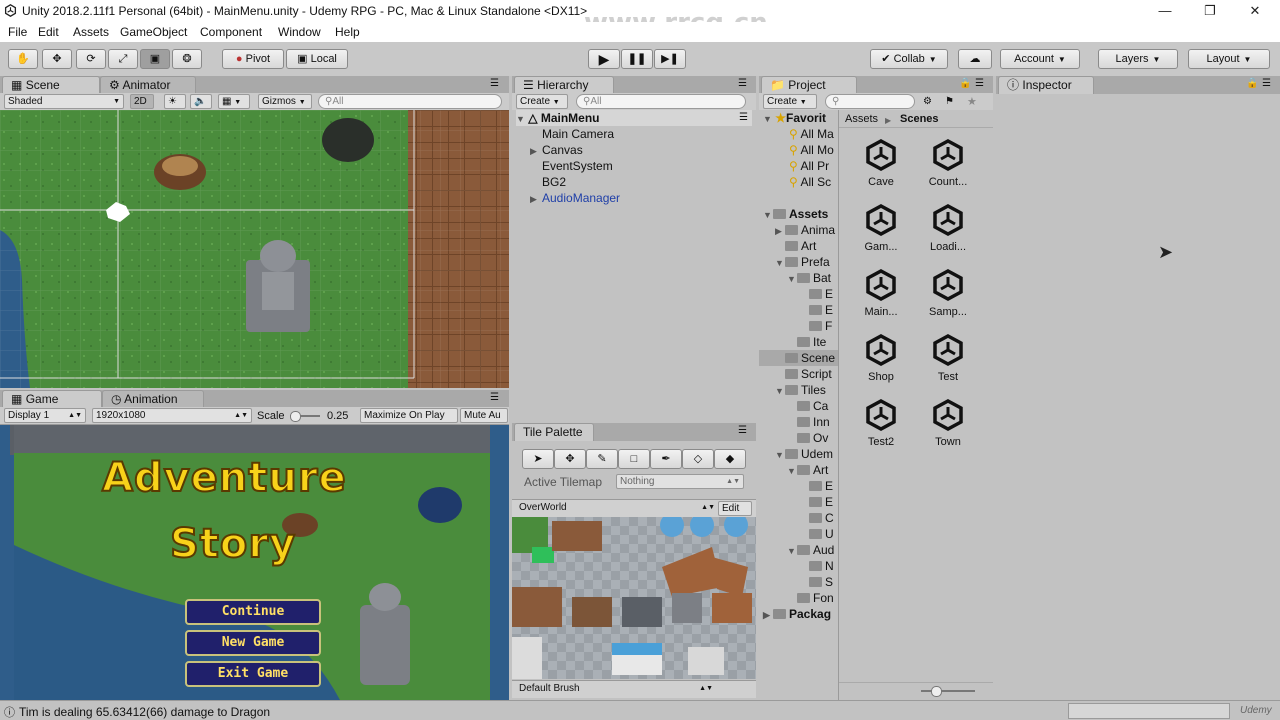 This screenshot has width=1280, height=720. Describe the element at coordinates (64, 101) in the screenshot. I see `shading-dropdown: Shaded ▼` at that location.